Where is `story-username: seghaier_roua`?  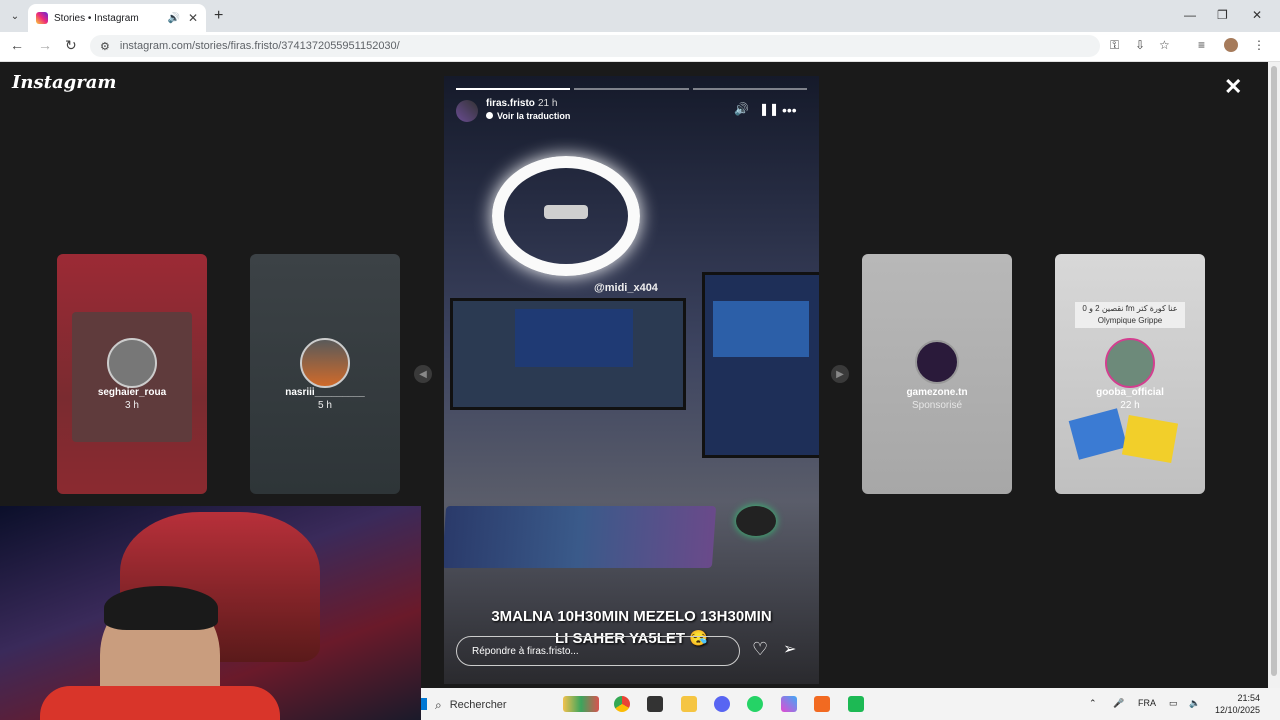
story-username: seghaier_roua is located at coordinates (132, 392).